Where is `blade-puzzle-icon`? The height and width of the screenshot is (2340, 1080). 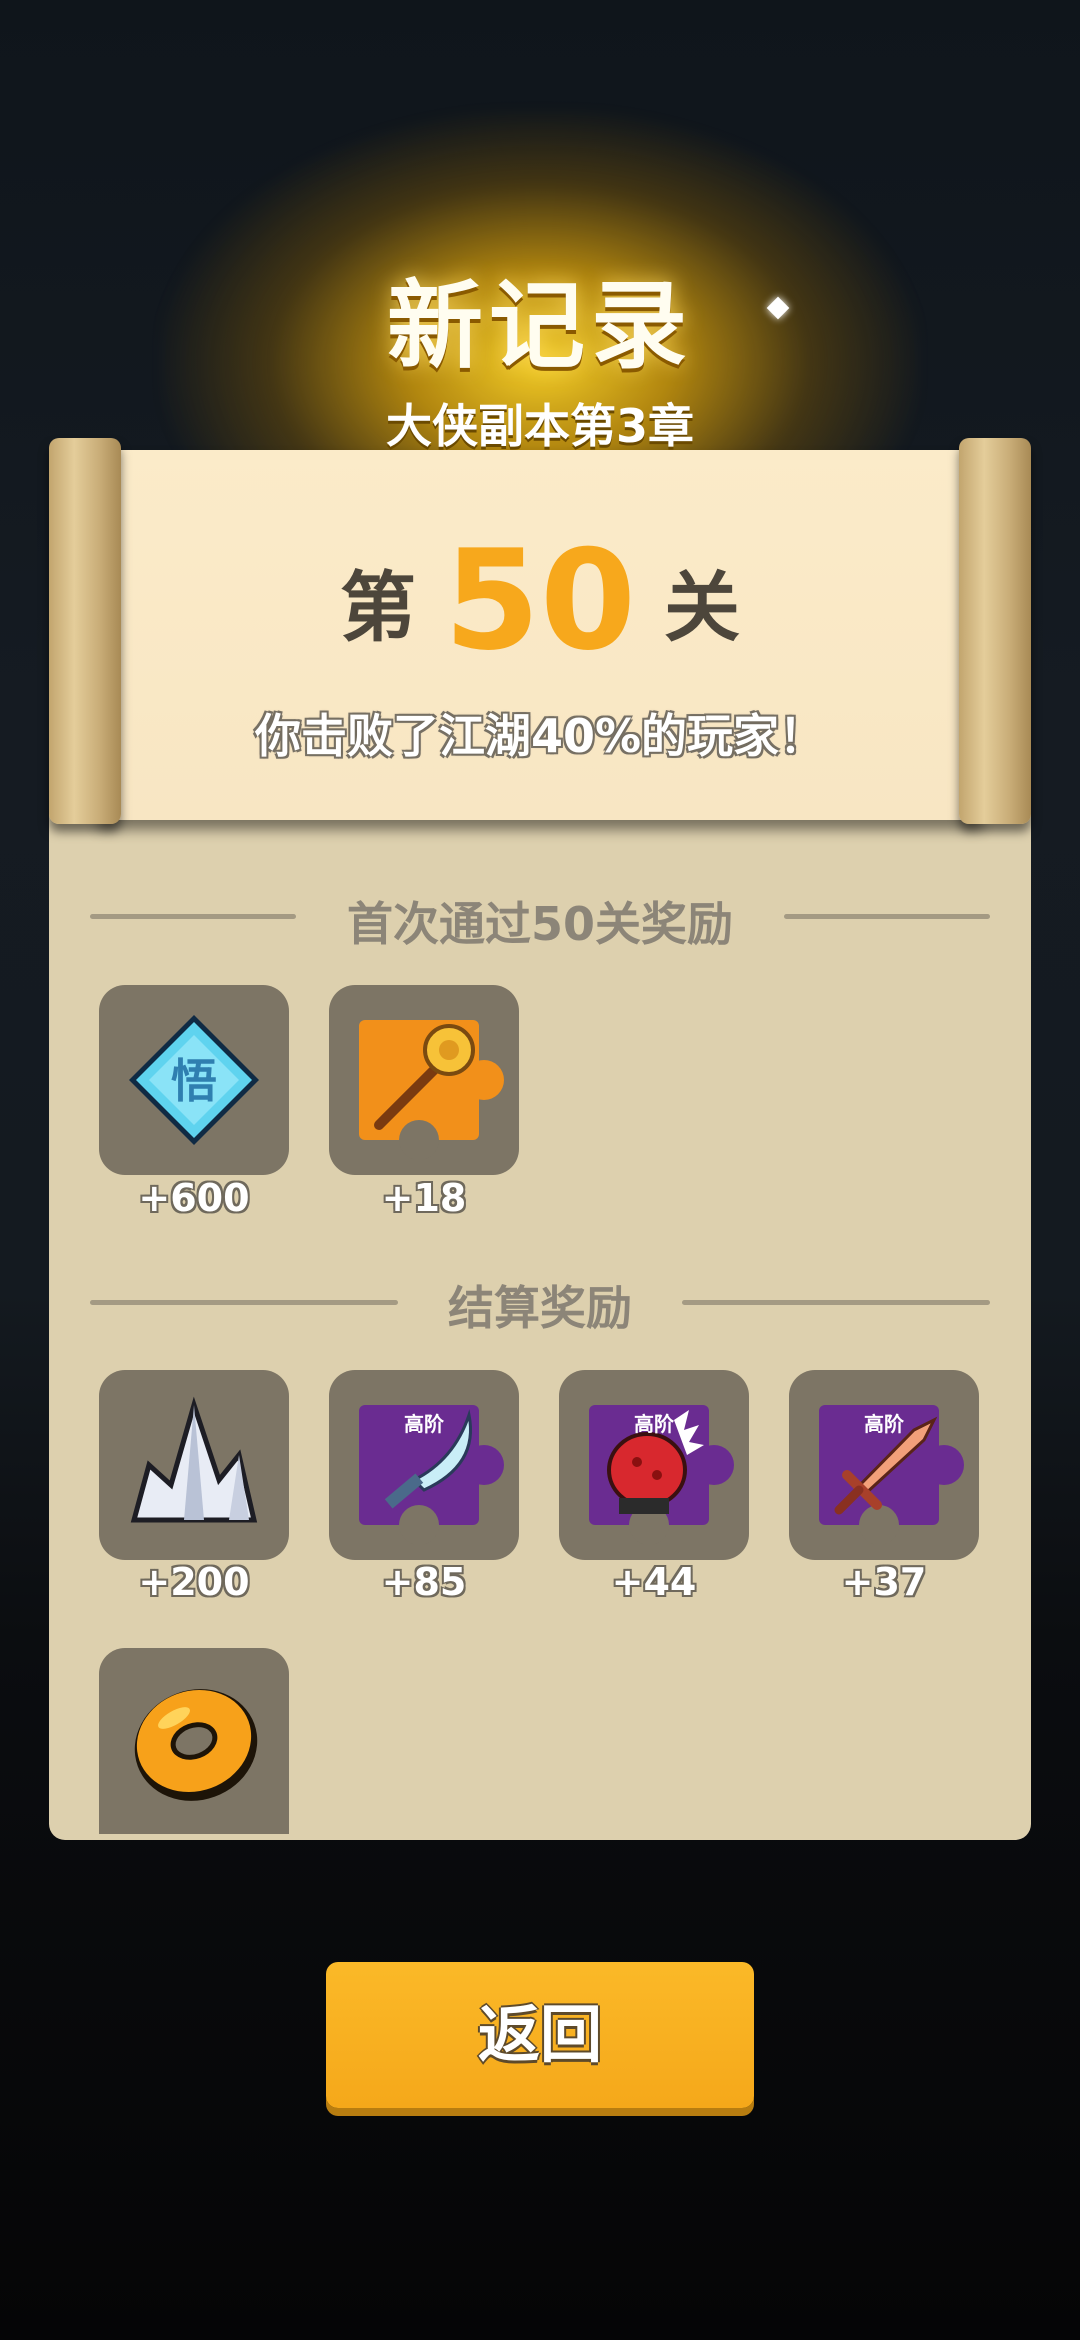 blade-puzzle-icon is located at coordinates (431, 1475).